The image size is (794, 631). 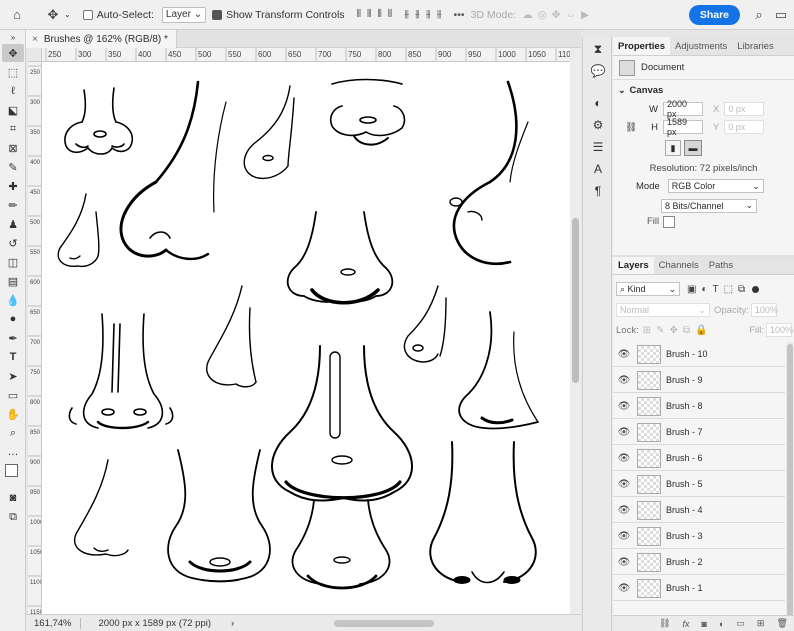 I want to click on marquee-tool-icon: ⬚, so click(x=13, y=72).